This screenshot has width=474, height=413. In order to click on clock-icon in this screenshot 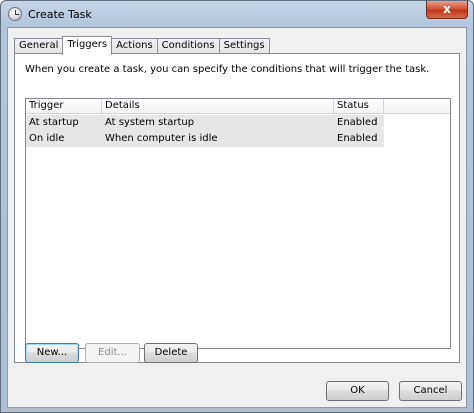, I will do `click(15, 14)`.